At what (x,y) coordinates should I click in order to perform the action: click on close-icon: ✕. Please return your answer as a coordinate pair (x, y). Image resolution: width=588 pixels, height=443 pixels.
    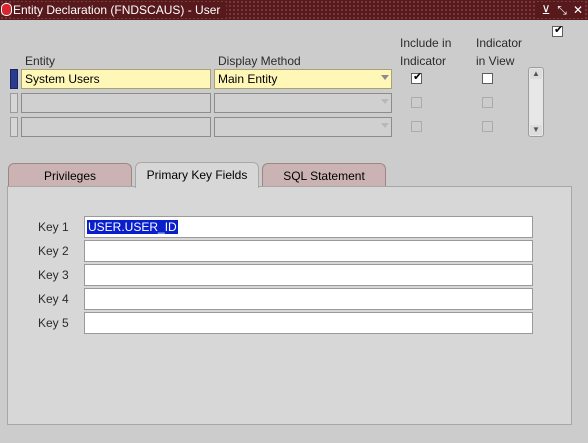
    Looking at the image, I should click on (578, 10).